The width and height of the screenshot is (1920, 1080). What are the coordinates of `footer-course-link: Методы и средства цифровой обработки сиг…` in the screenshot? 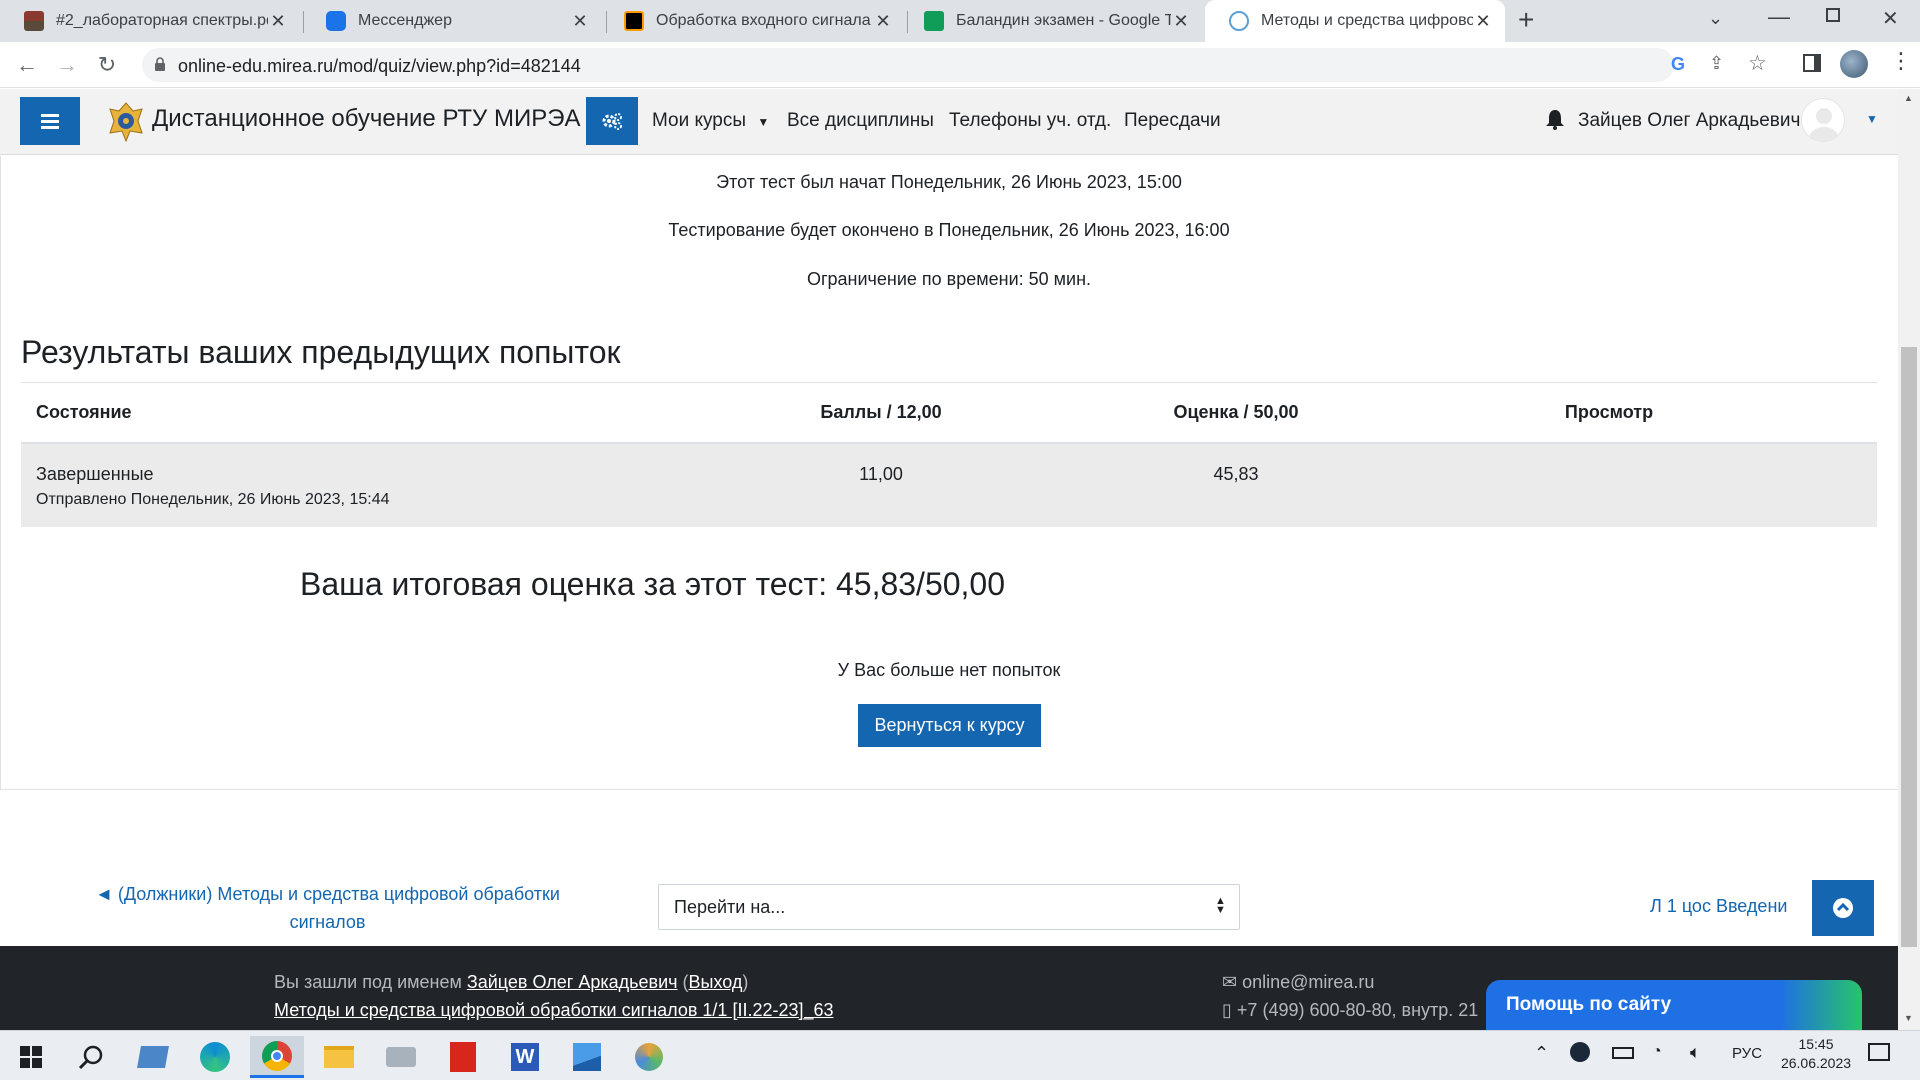 It's located at (554, 1010).